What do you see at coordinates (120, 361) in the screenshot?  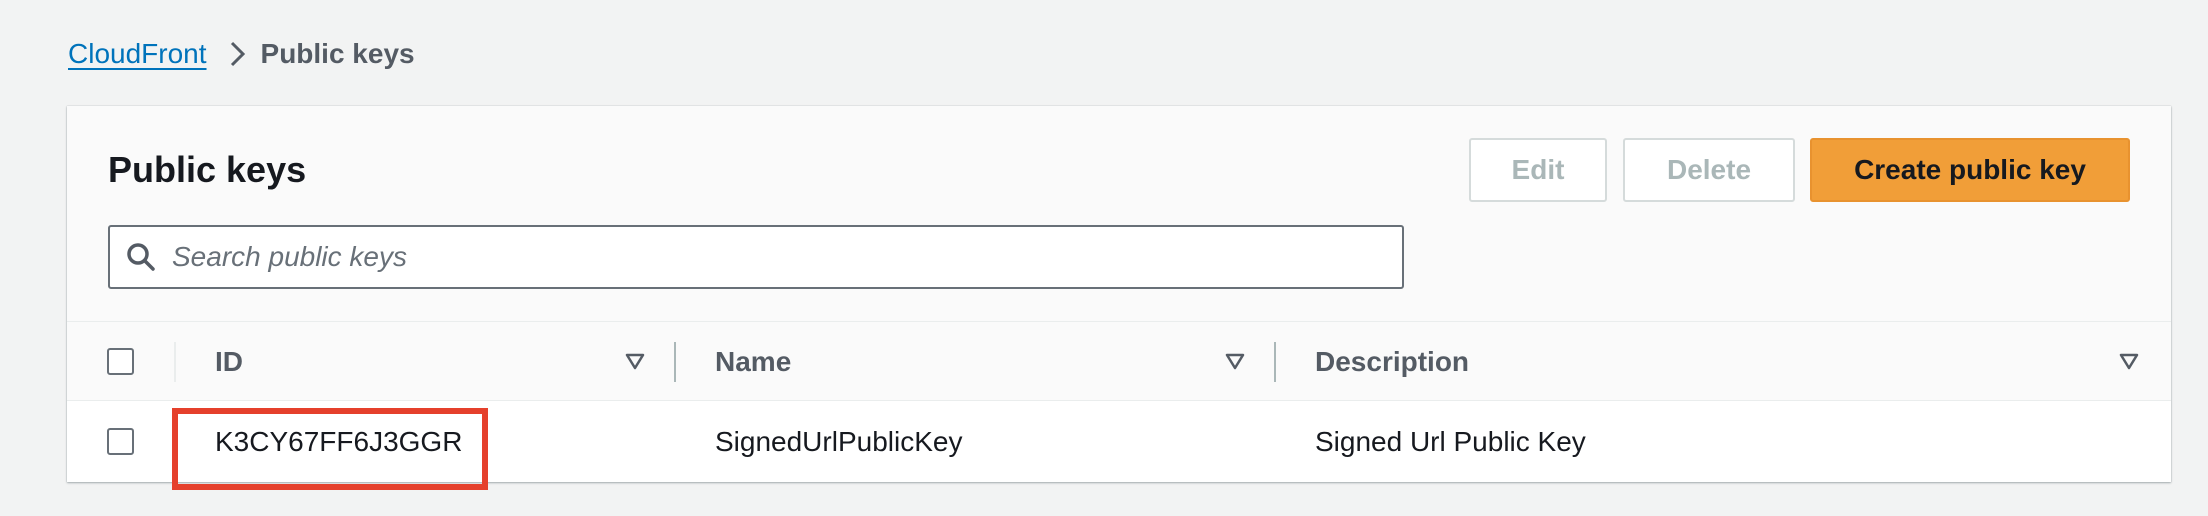 I see `select-all-checkbox` at bounding box center [120, 361].